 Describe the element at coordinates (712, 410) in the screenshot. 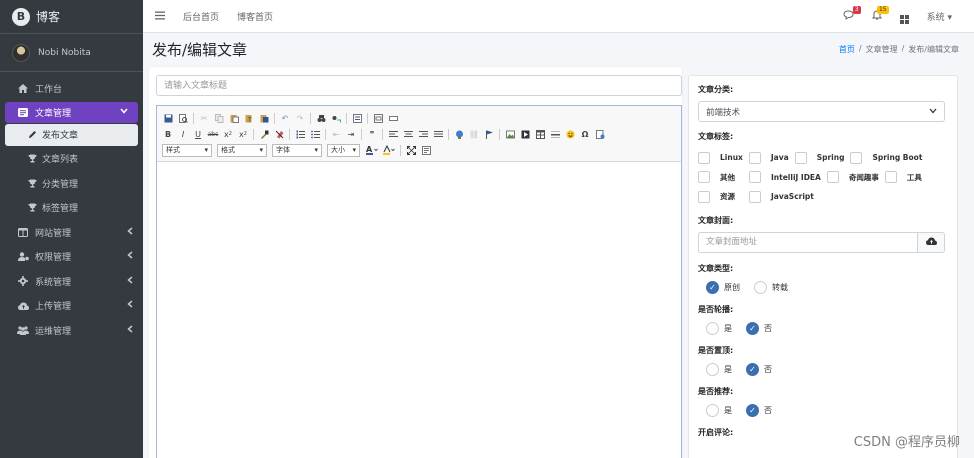

I see `recommend-yes-radio` at that location.